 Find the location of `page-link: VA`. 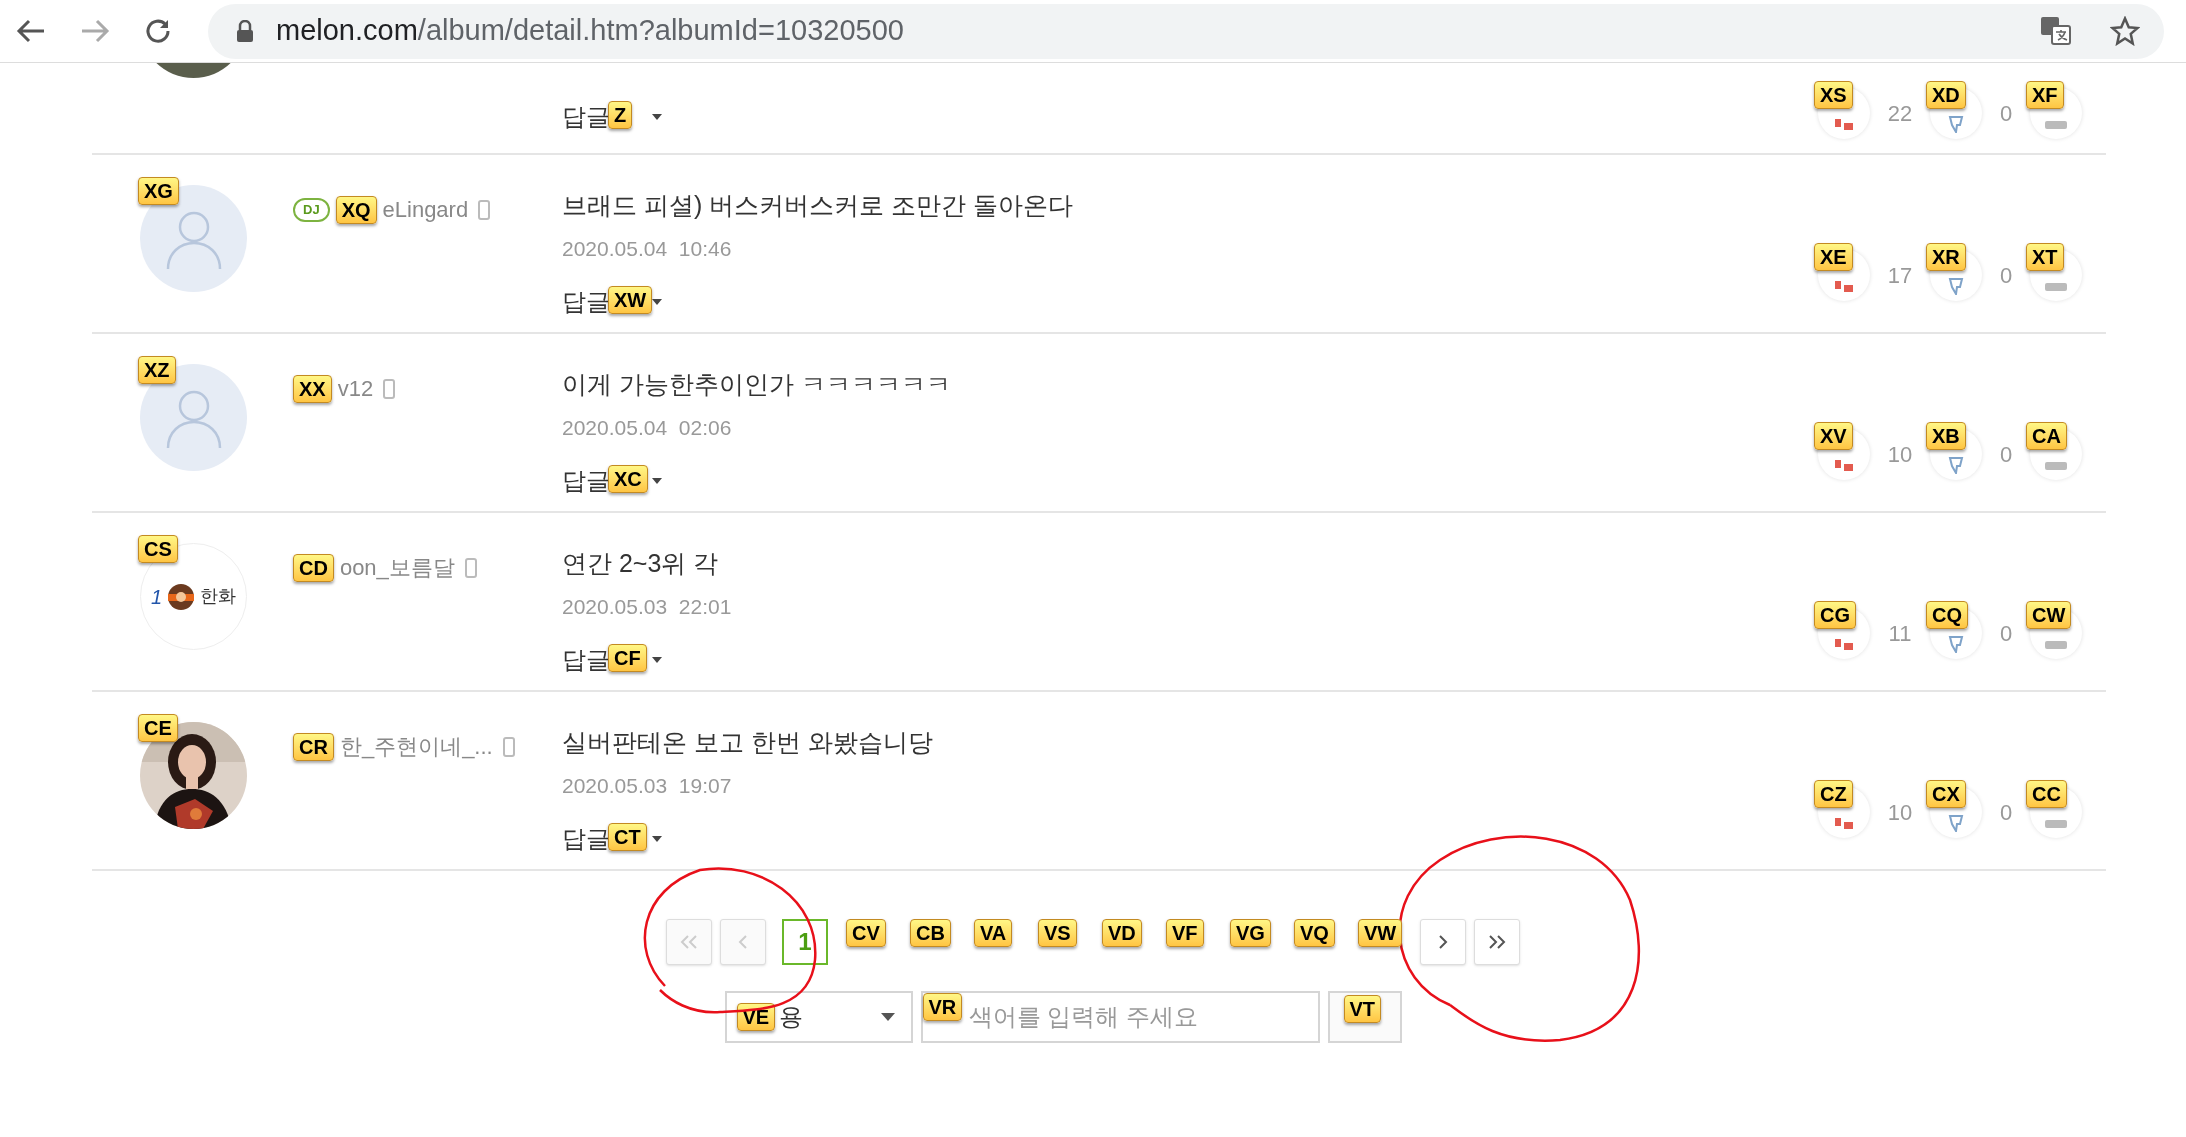

page-link: VA is located at coordinates (997, 942).